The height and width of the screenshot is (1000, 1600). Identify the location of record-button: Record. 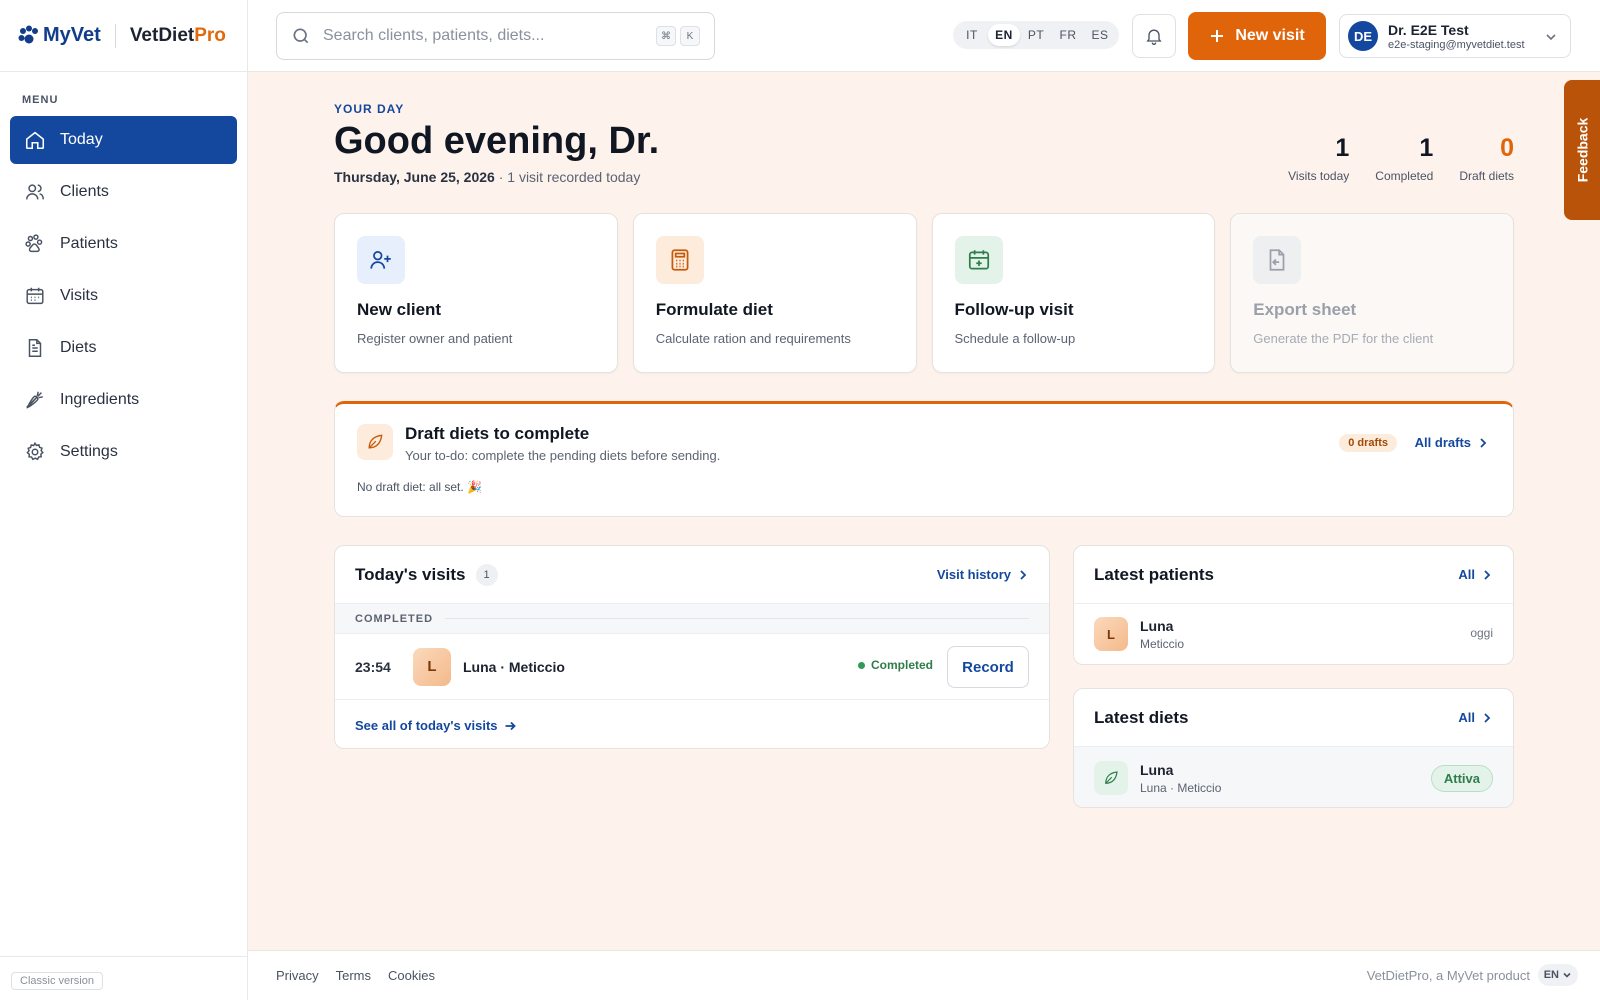
(988, 667).